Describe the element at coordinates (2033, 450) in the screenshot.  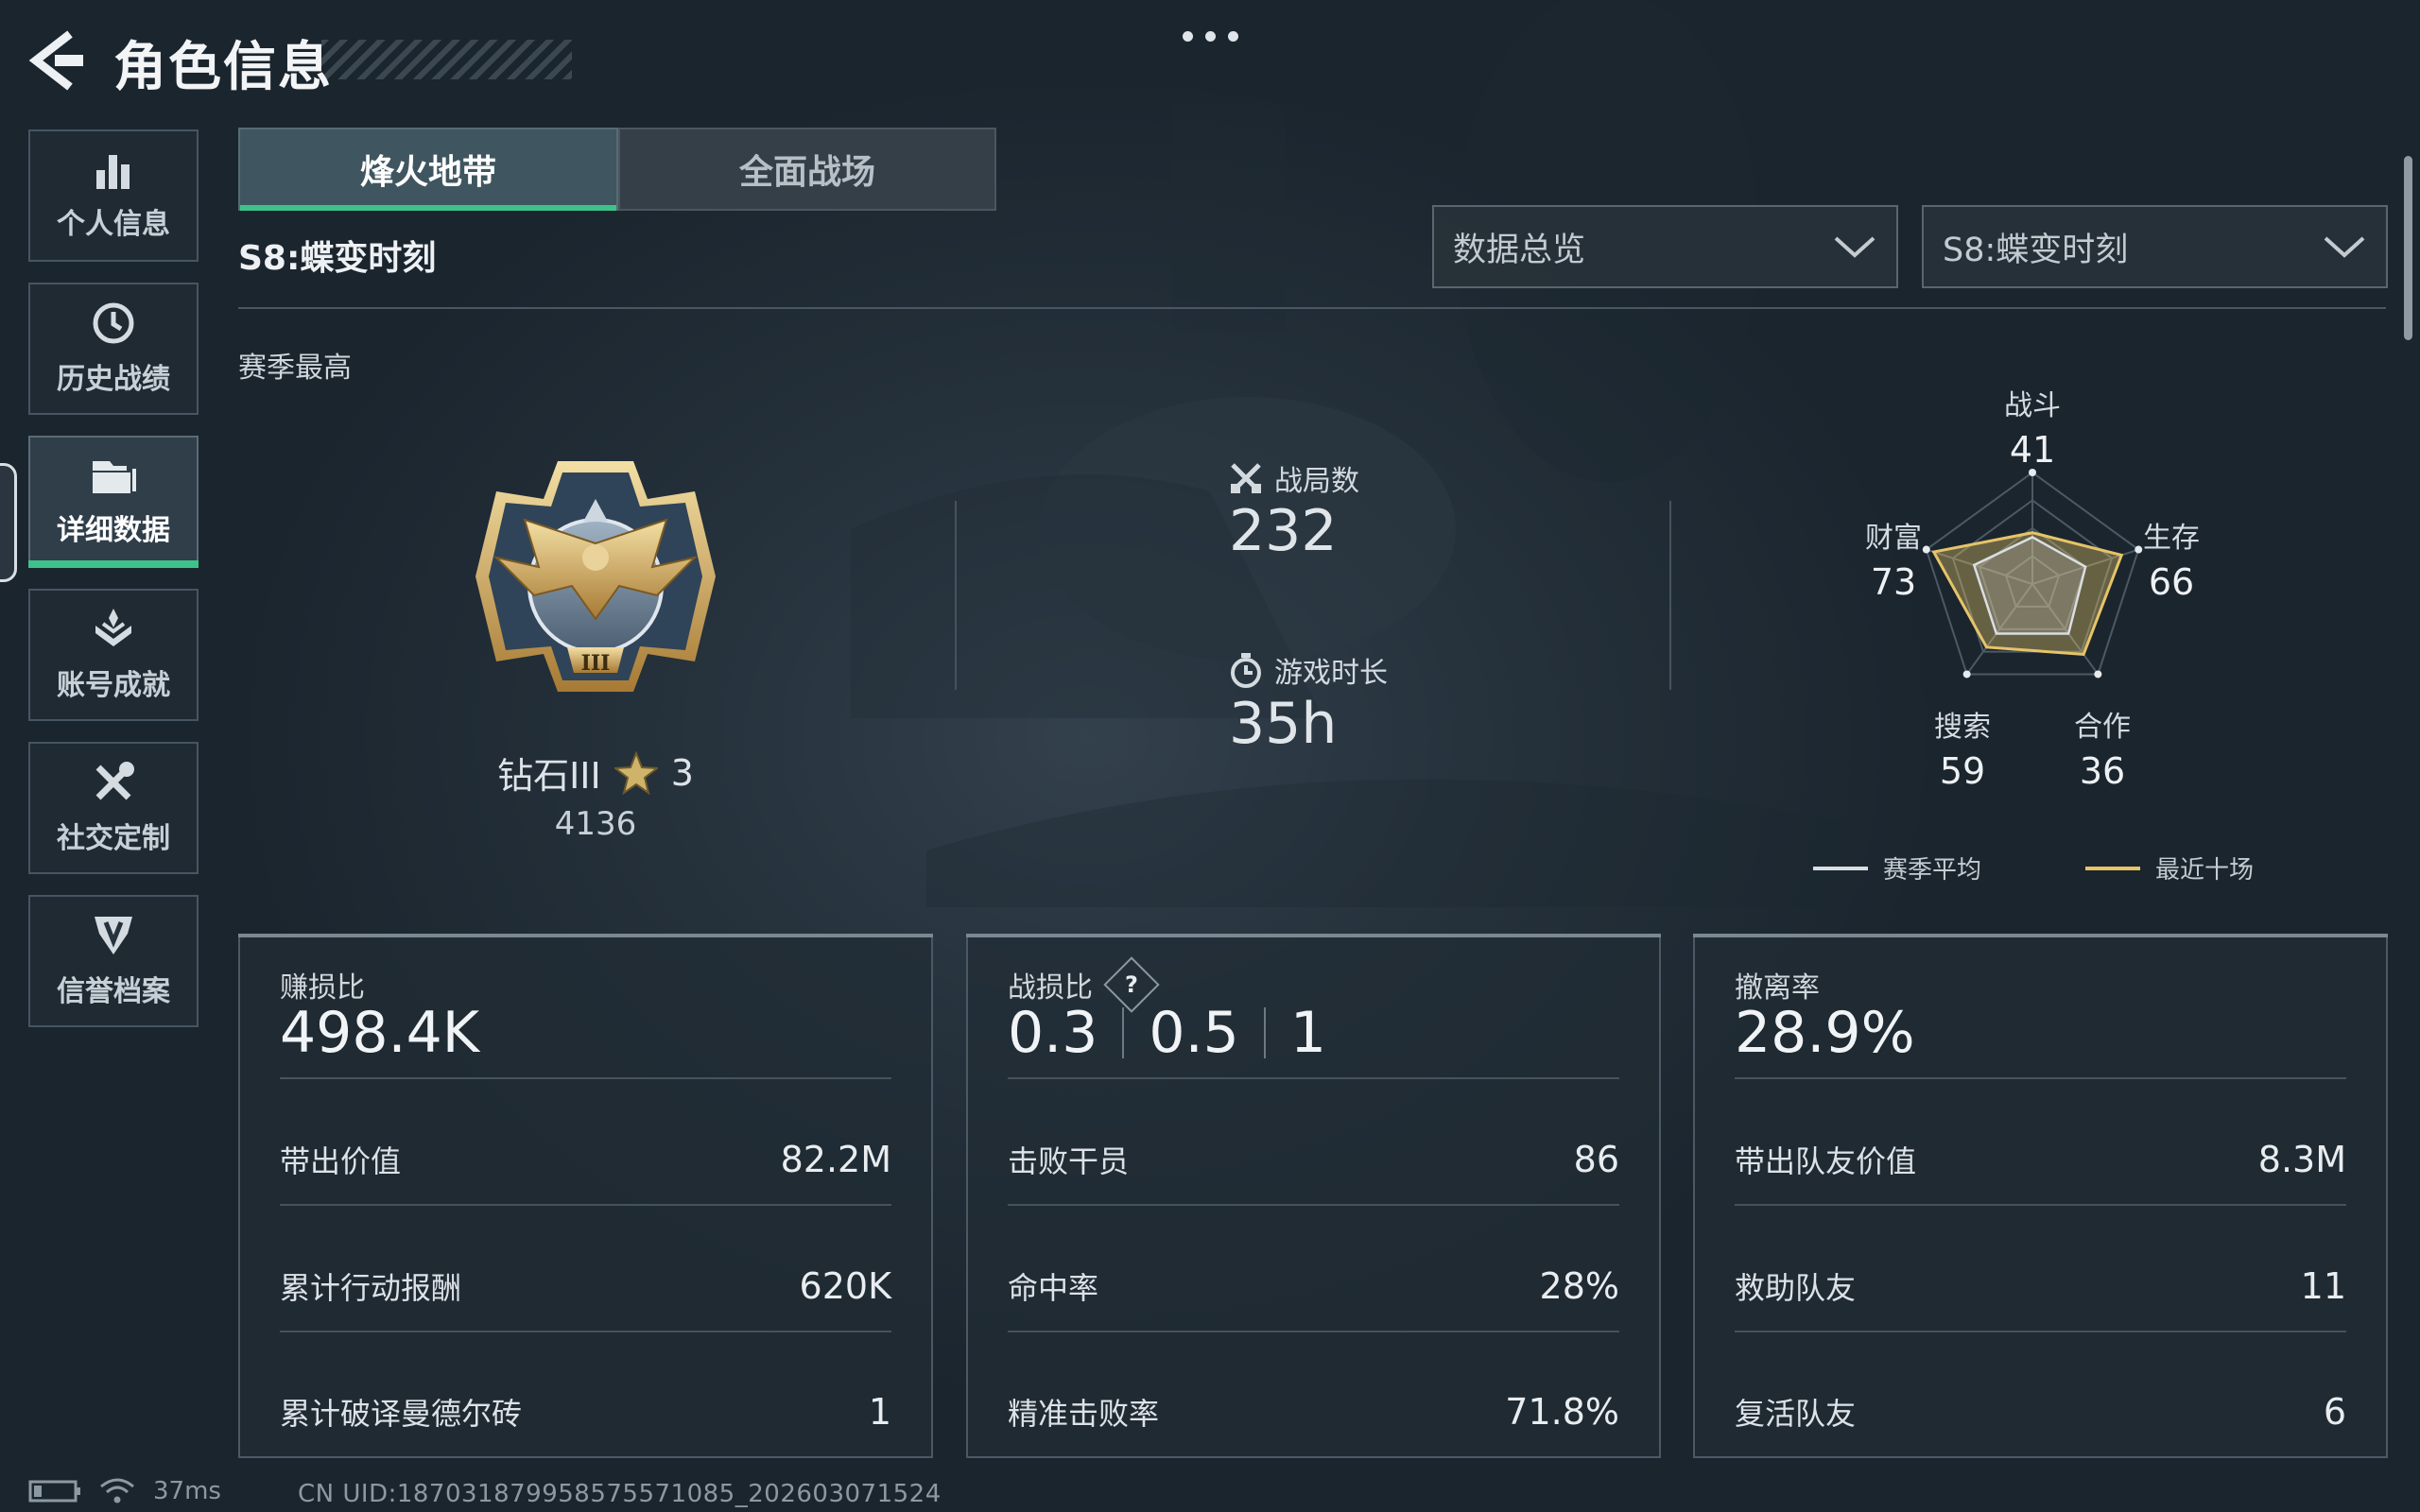
I see `radar-axis-value: 41` at that location.